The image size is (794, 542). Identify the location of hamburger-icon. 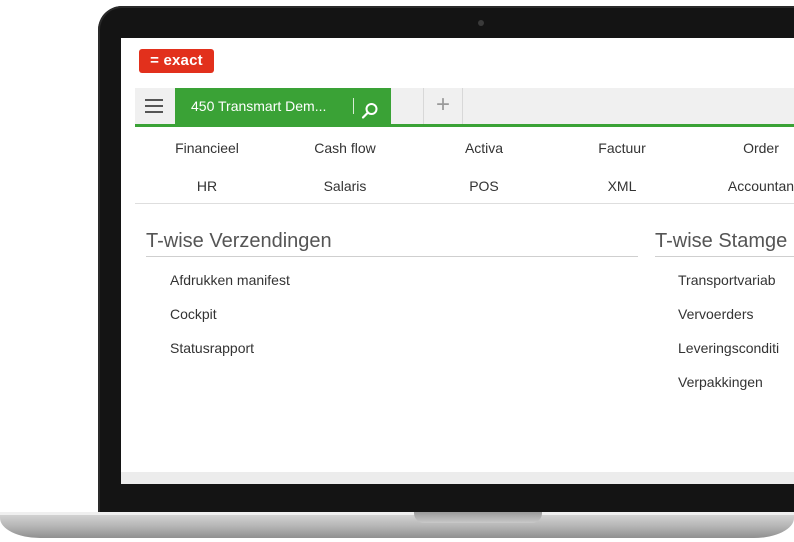
(154, 106).